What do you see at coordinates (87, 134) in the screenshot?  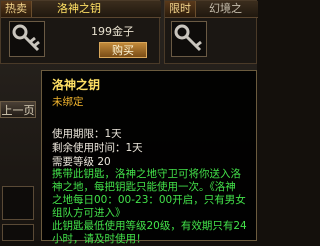 I see `usage-period: 使用期限：1天` at bounding box center [87, 134].